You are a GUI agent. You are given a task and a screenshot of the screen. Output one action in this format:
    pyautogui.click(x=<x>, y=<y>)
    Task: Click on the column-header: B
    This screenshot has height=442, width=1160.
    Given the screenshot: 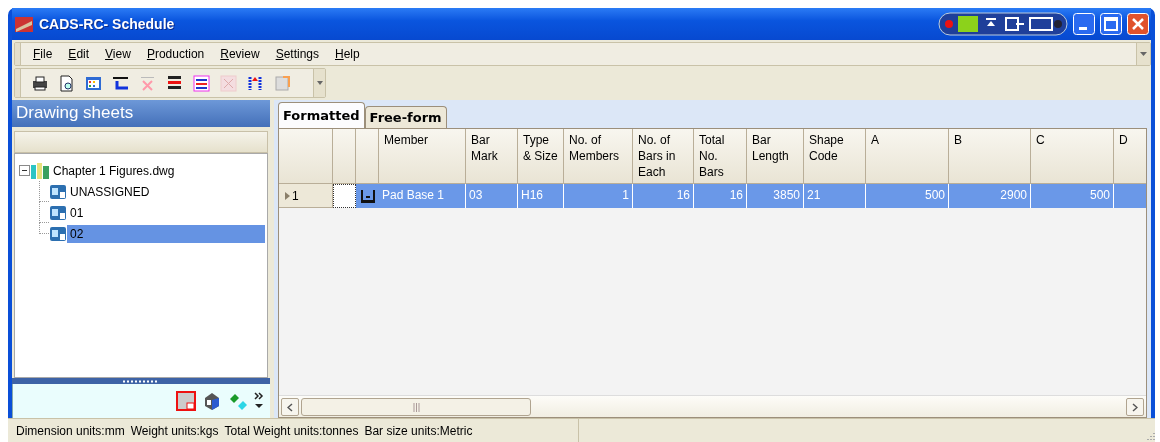 What is the action you would take?
    pyautogui.click(x=990, y=156)
    